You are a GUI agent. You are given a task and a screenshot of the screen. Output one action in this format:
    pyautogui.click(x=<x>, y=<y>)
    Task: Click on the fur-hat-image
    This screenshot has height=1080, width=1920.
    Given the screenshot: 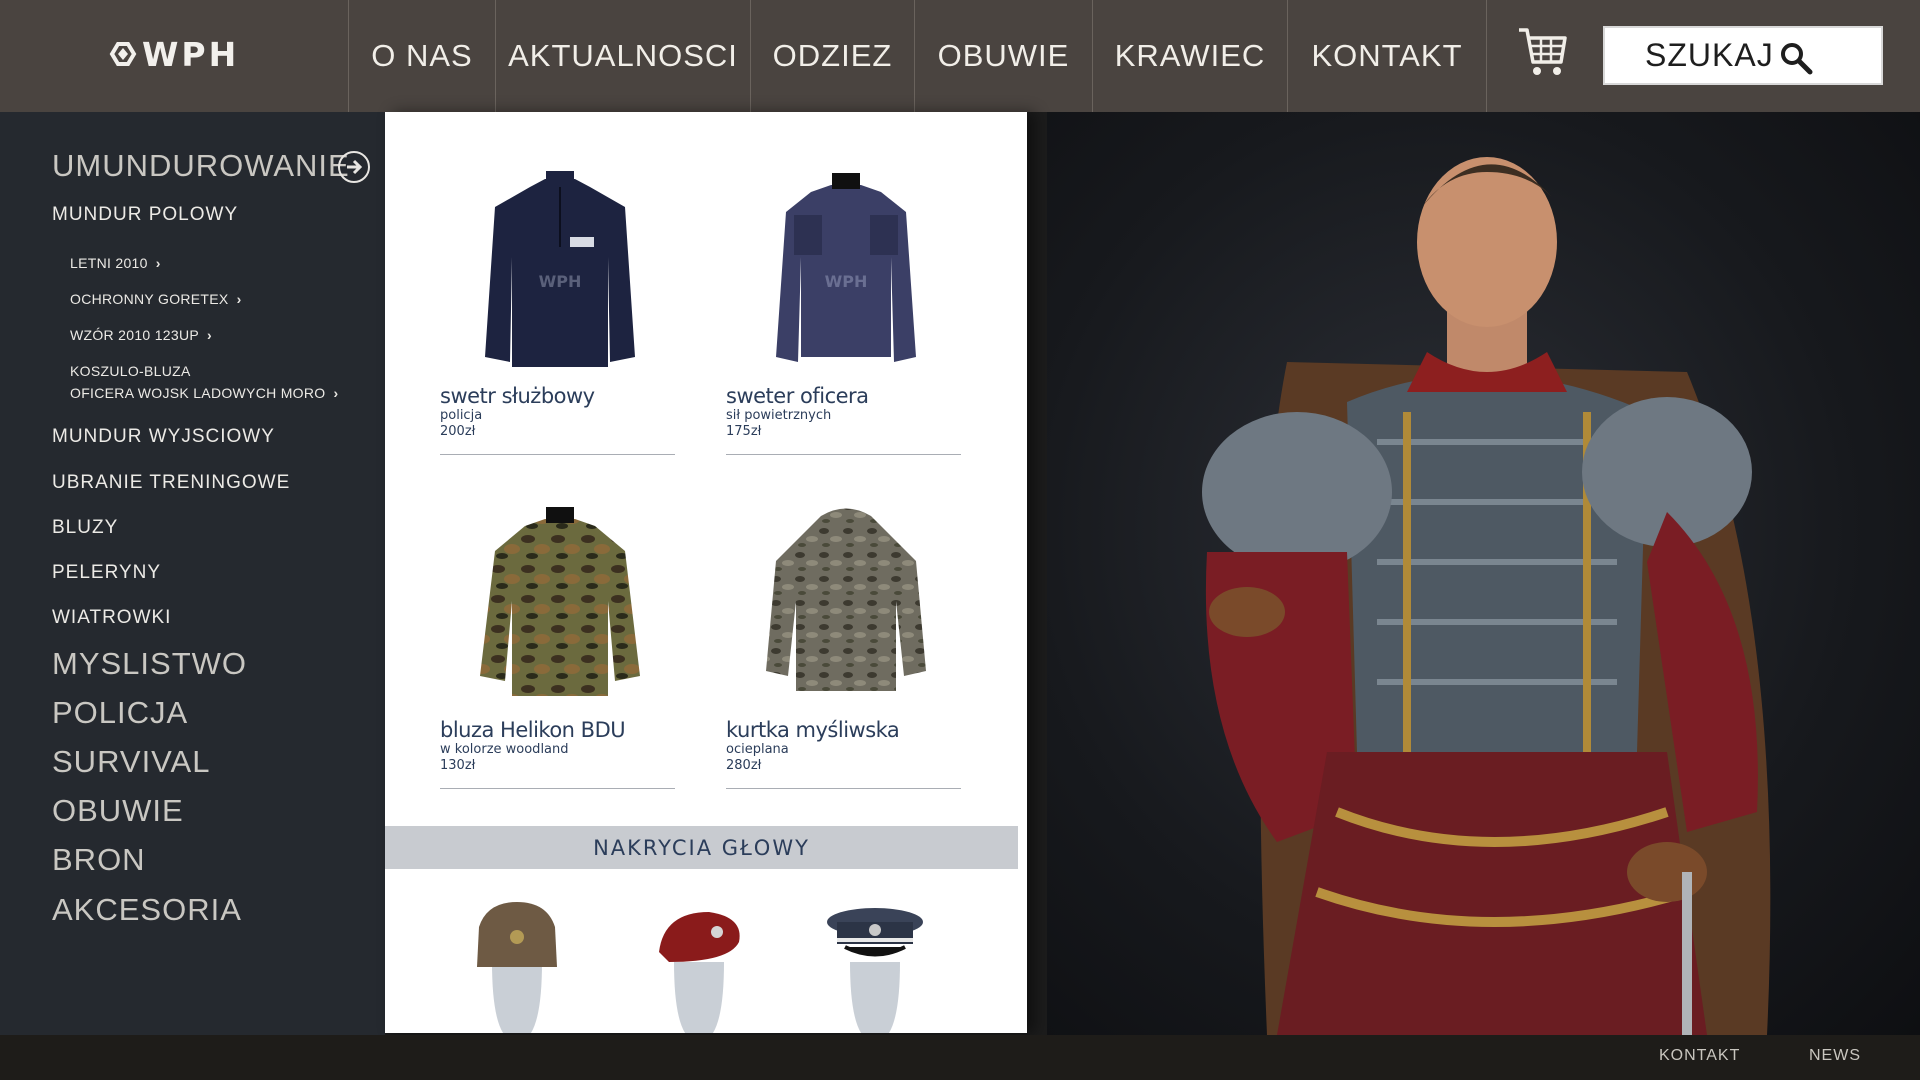 What is the action you would take?
    pyautogui.click(x=517, y=962)
    